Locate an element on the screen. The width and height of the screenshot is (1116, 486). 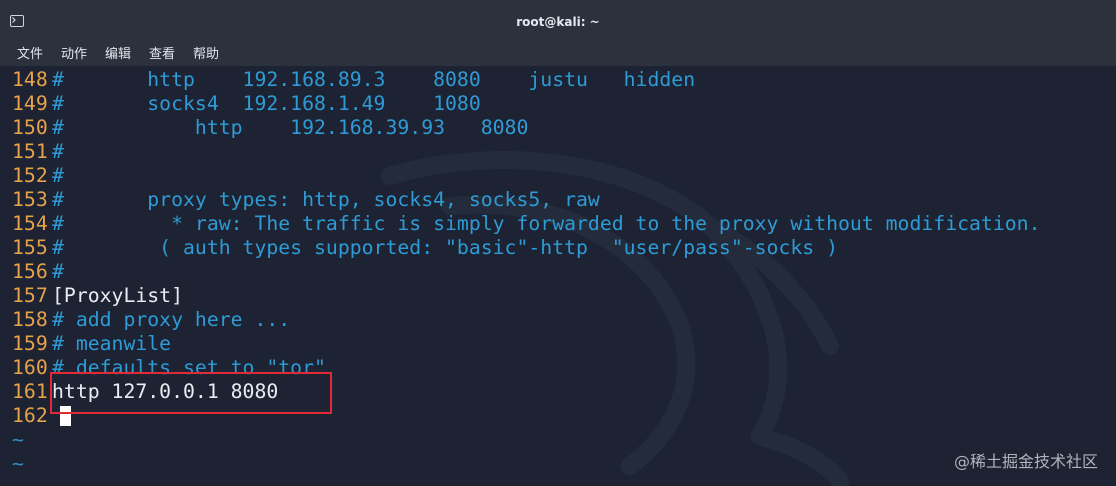
menu-help: 帮助 is located at coordinates (206, 52).